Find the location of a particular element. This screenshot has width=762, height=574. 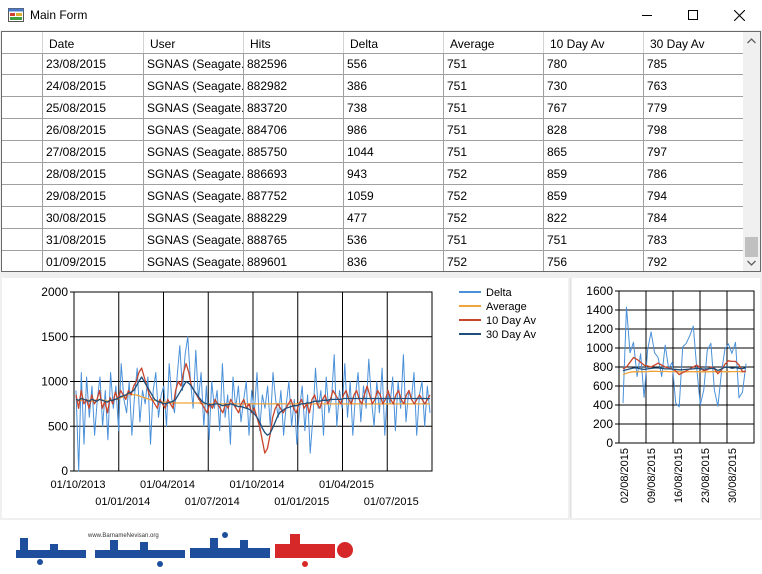

column-header-user: User is located at coordinates (194, 42).